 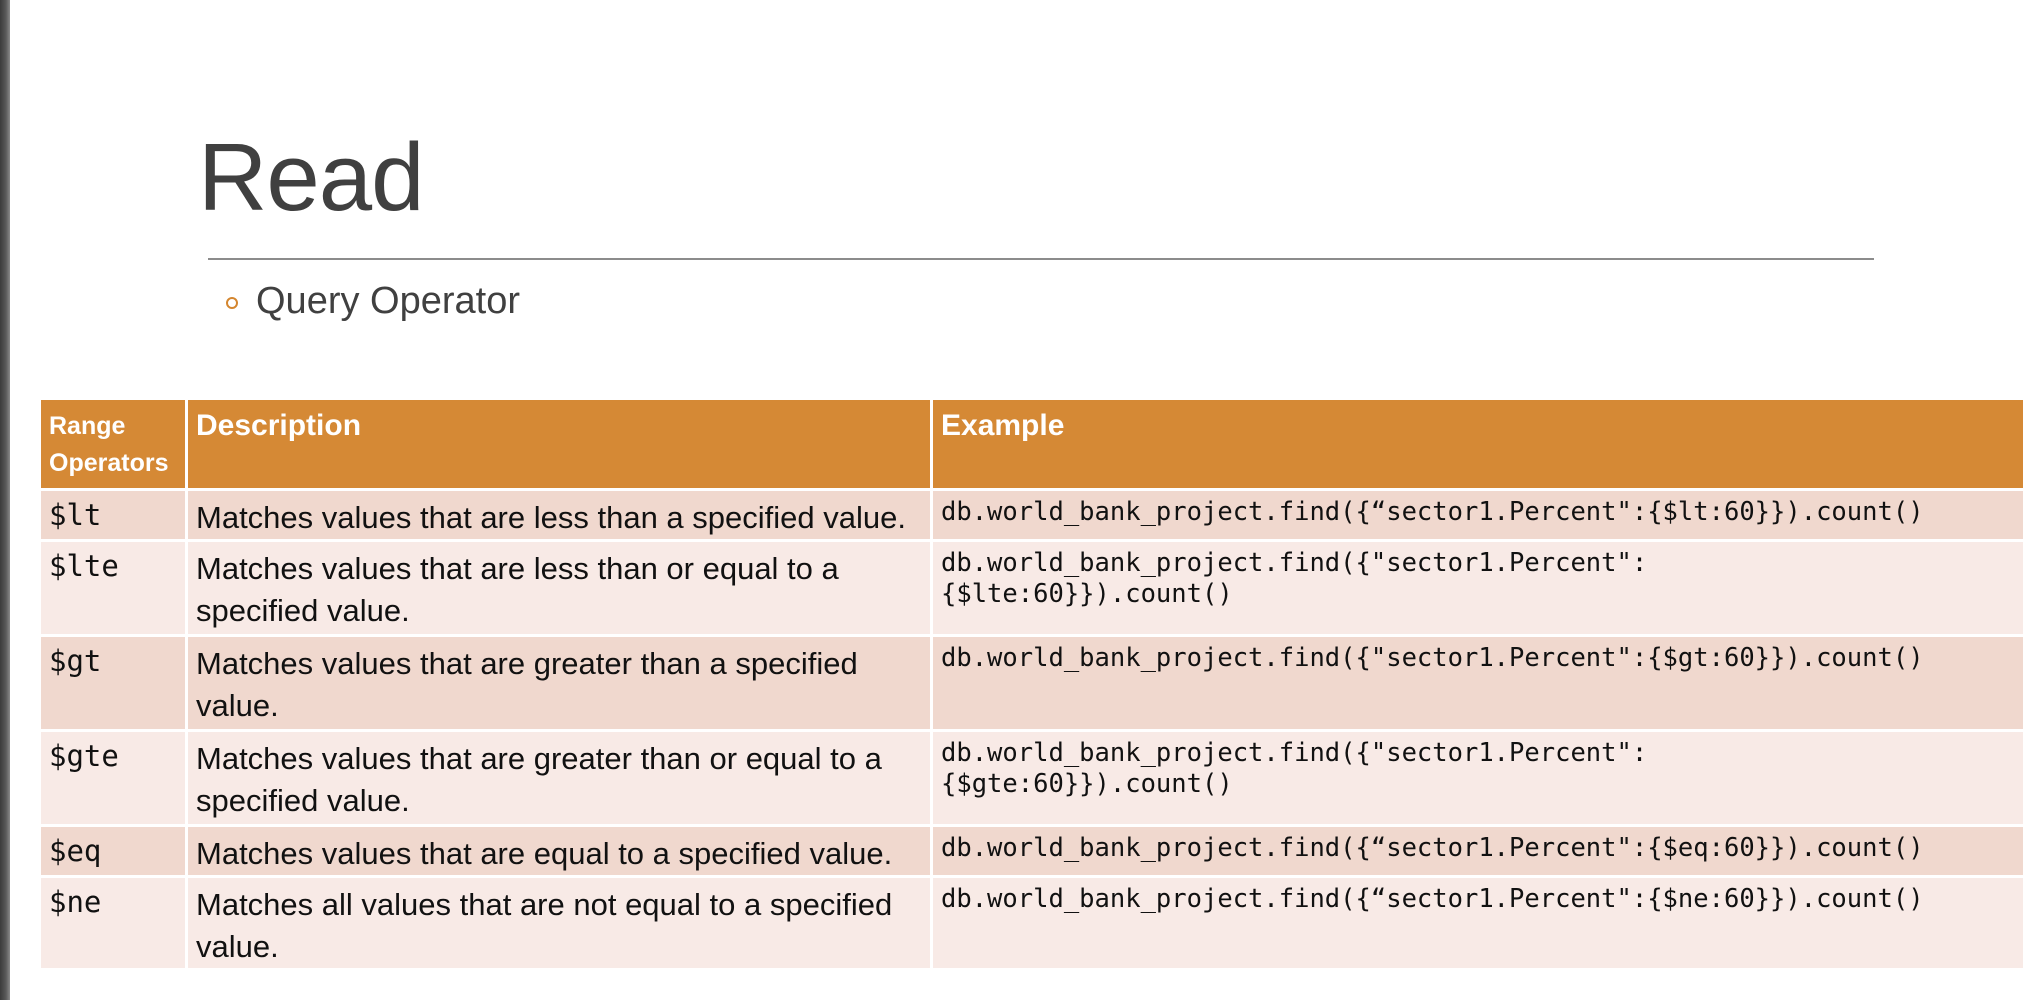 What do you see at coordinates (311, 177) in the screenshot?
I see `slide-title: Read` at bounding box center [311, 177].